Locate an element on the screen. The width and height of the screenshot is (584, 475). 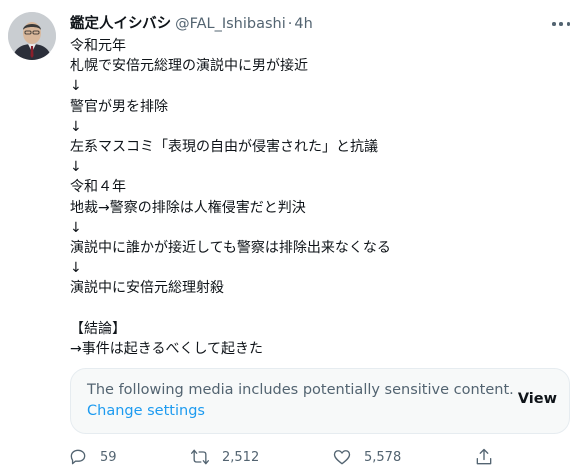
tweet-actions: 59 2,512 5,578 is located at coordinates (288, 457).